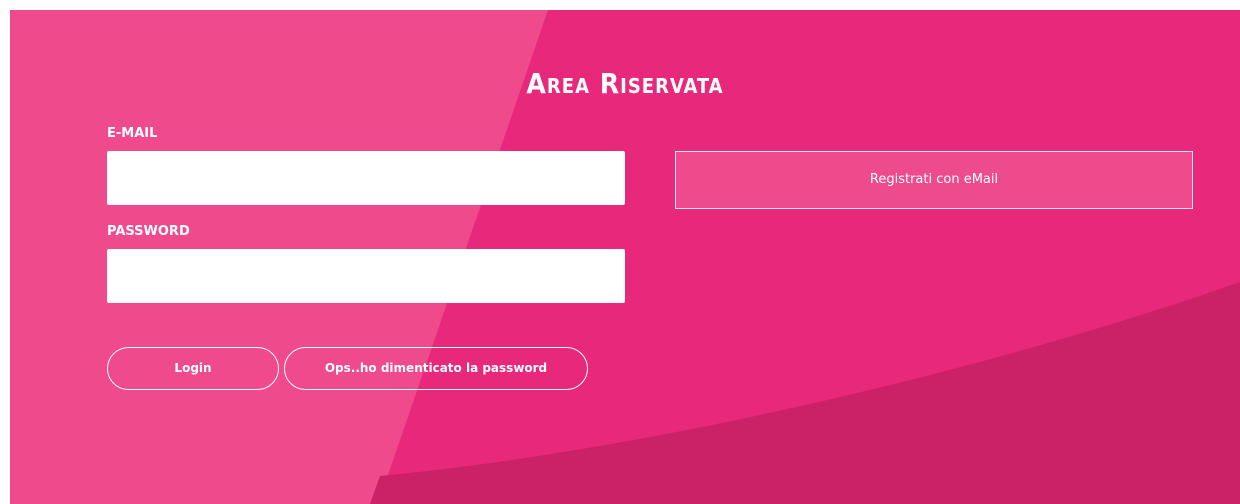  What do you see at coordinates (625, 83) in the screenshot?
I see `page-title: Area Riservata` at bounding box center [625, 83].